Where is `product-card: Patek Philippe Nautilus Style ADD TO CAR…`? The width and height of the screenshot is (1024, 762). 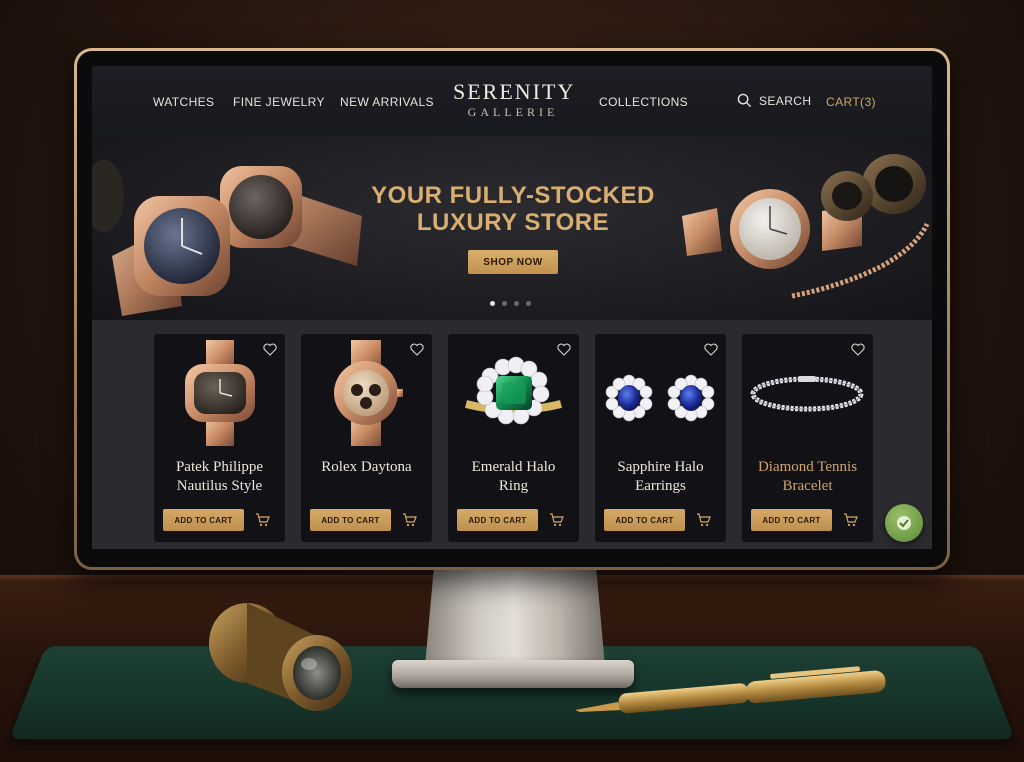 product-card: Patek Philippe Nautilus Style ADD TO CAR… is located at coordinates (219, 438).